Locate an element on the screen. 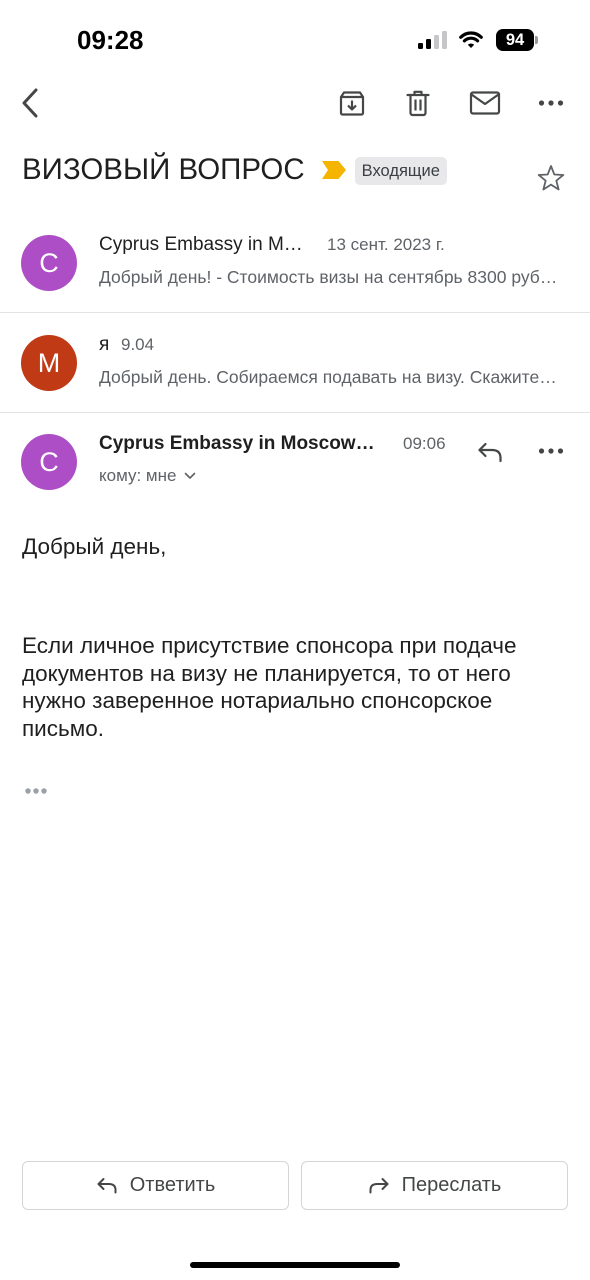  message-more-button is located at coordinates (551, 451).